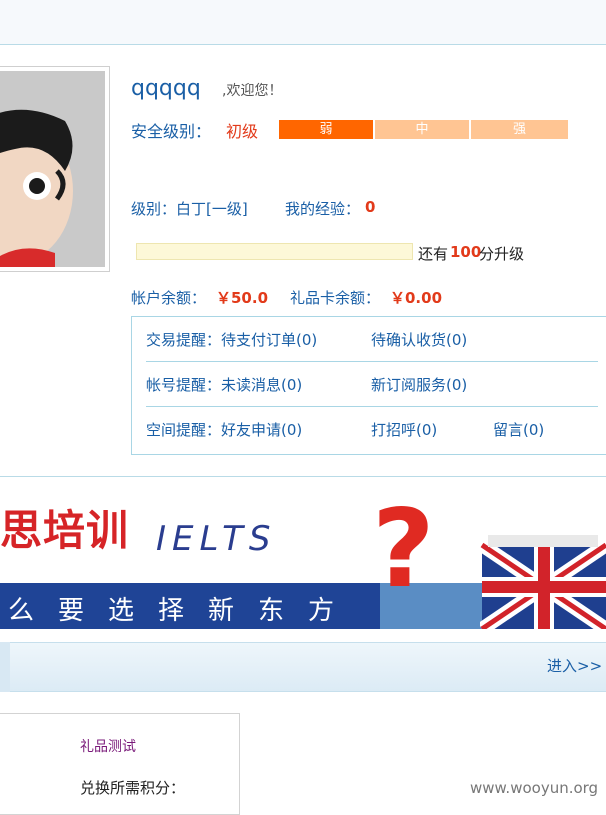  Describe the element at coordinates (433, 254) in the screenshot. I see `upgrade-prefix: 还有` at that location.